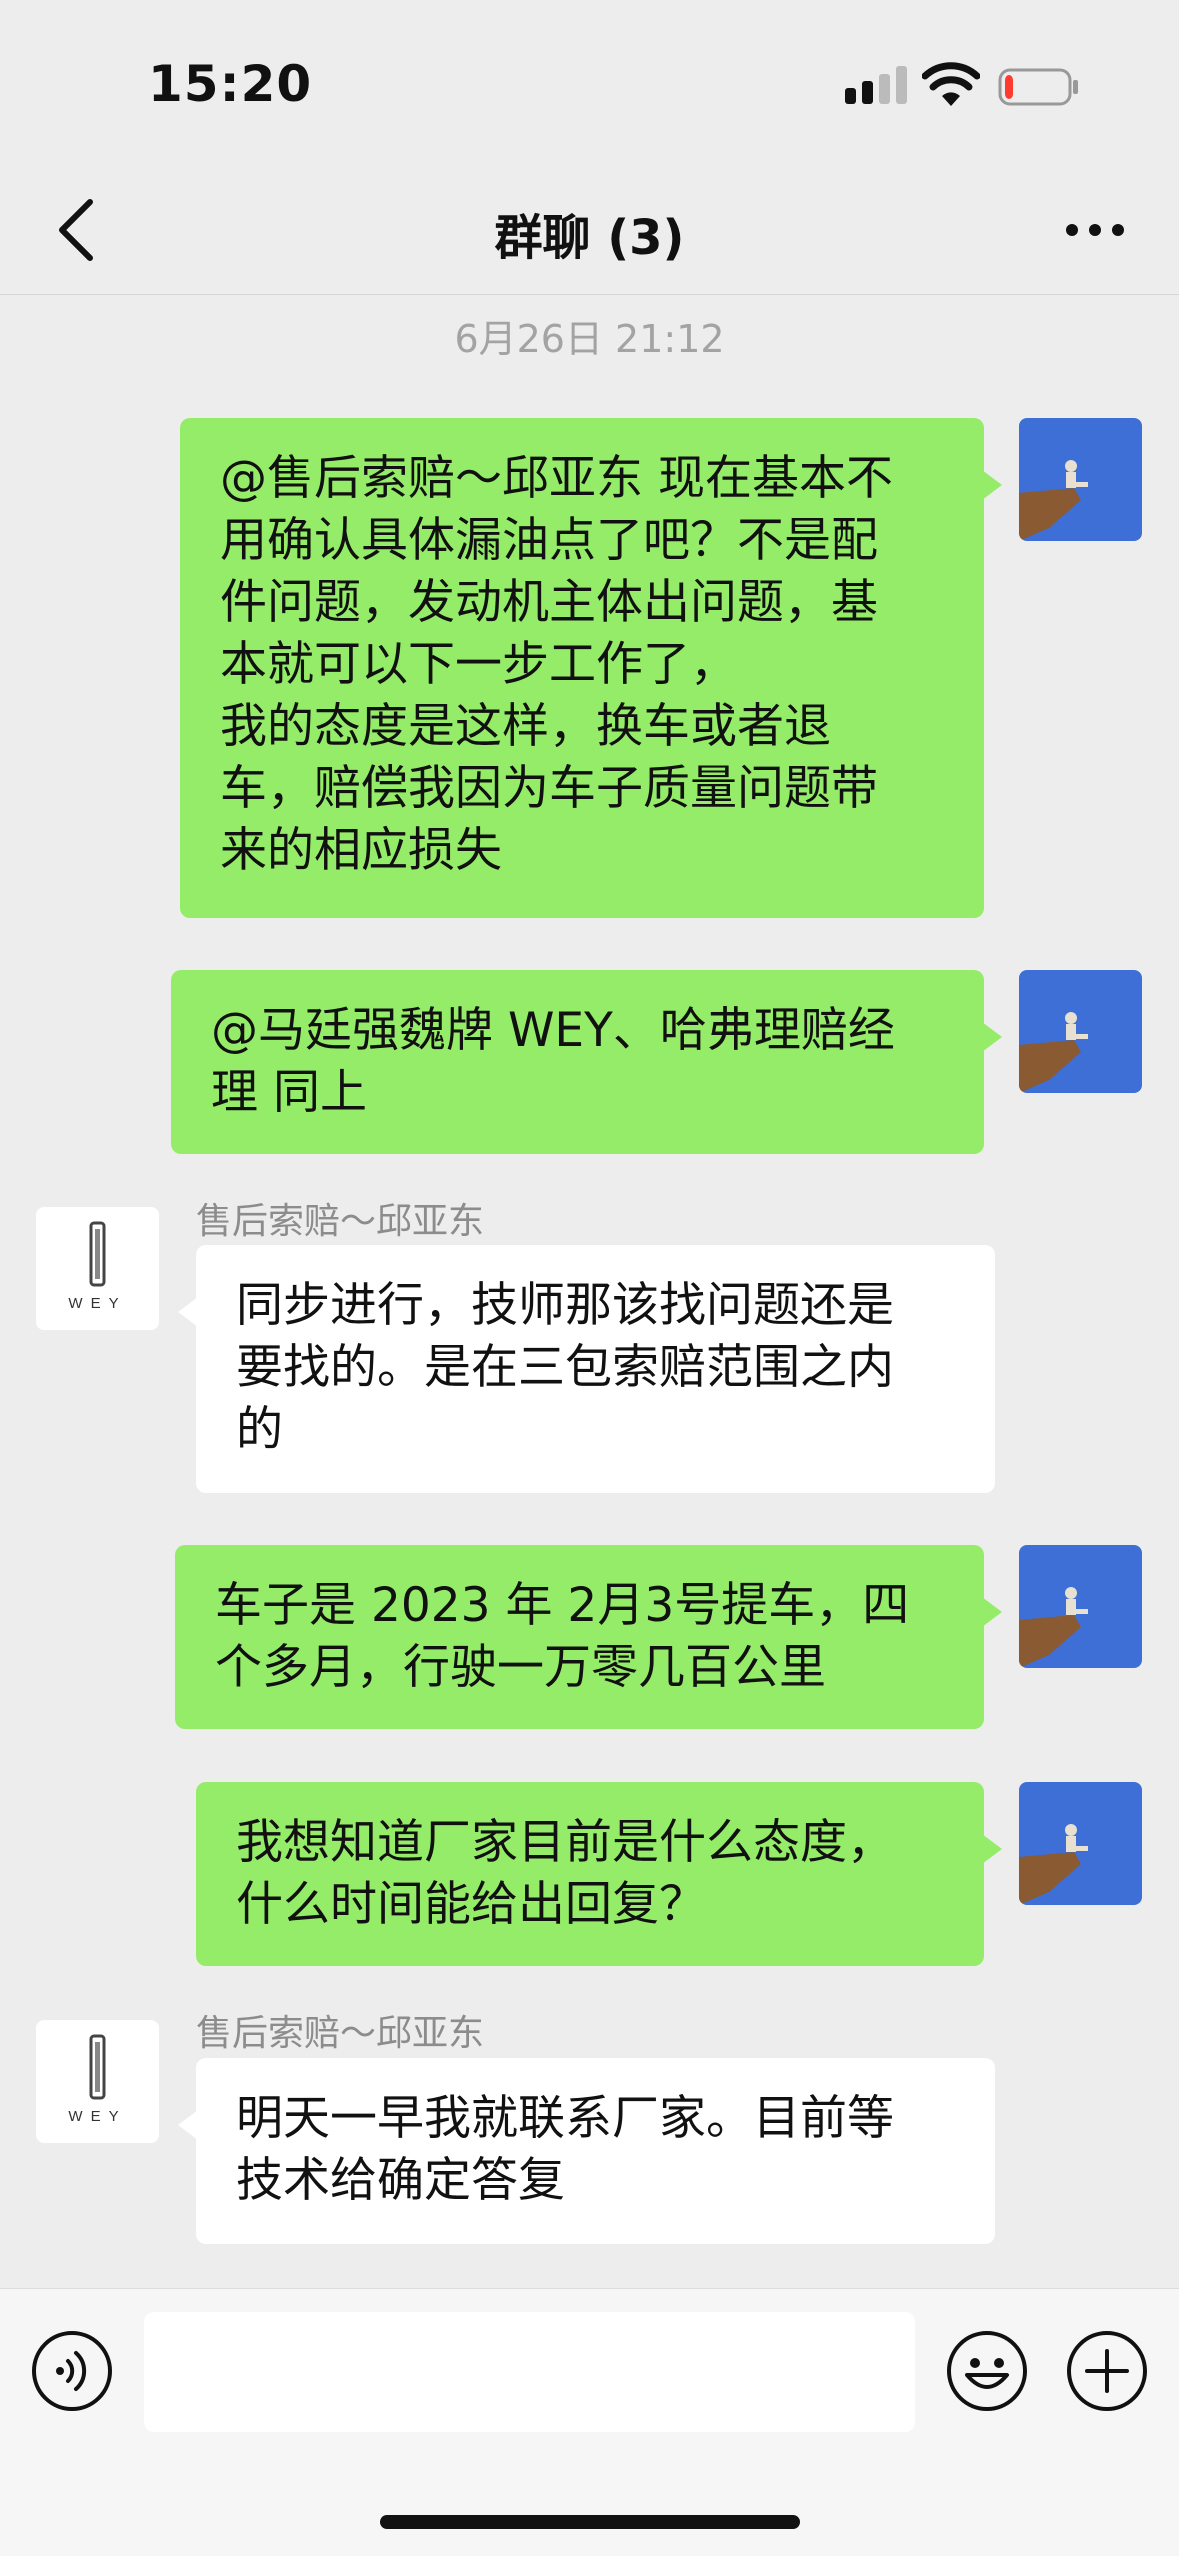 Image resolution: width=1179 pixels, height=2556 pixels. I want to click on message-text: @马廷强魏牌 WEY、哈弗理赔经 理 同上, so click(553, 1061).